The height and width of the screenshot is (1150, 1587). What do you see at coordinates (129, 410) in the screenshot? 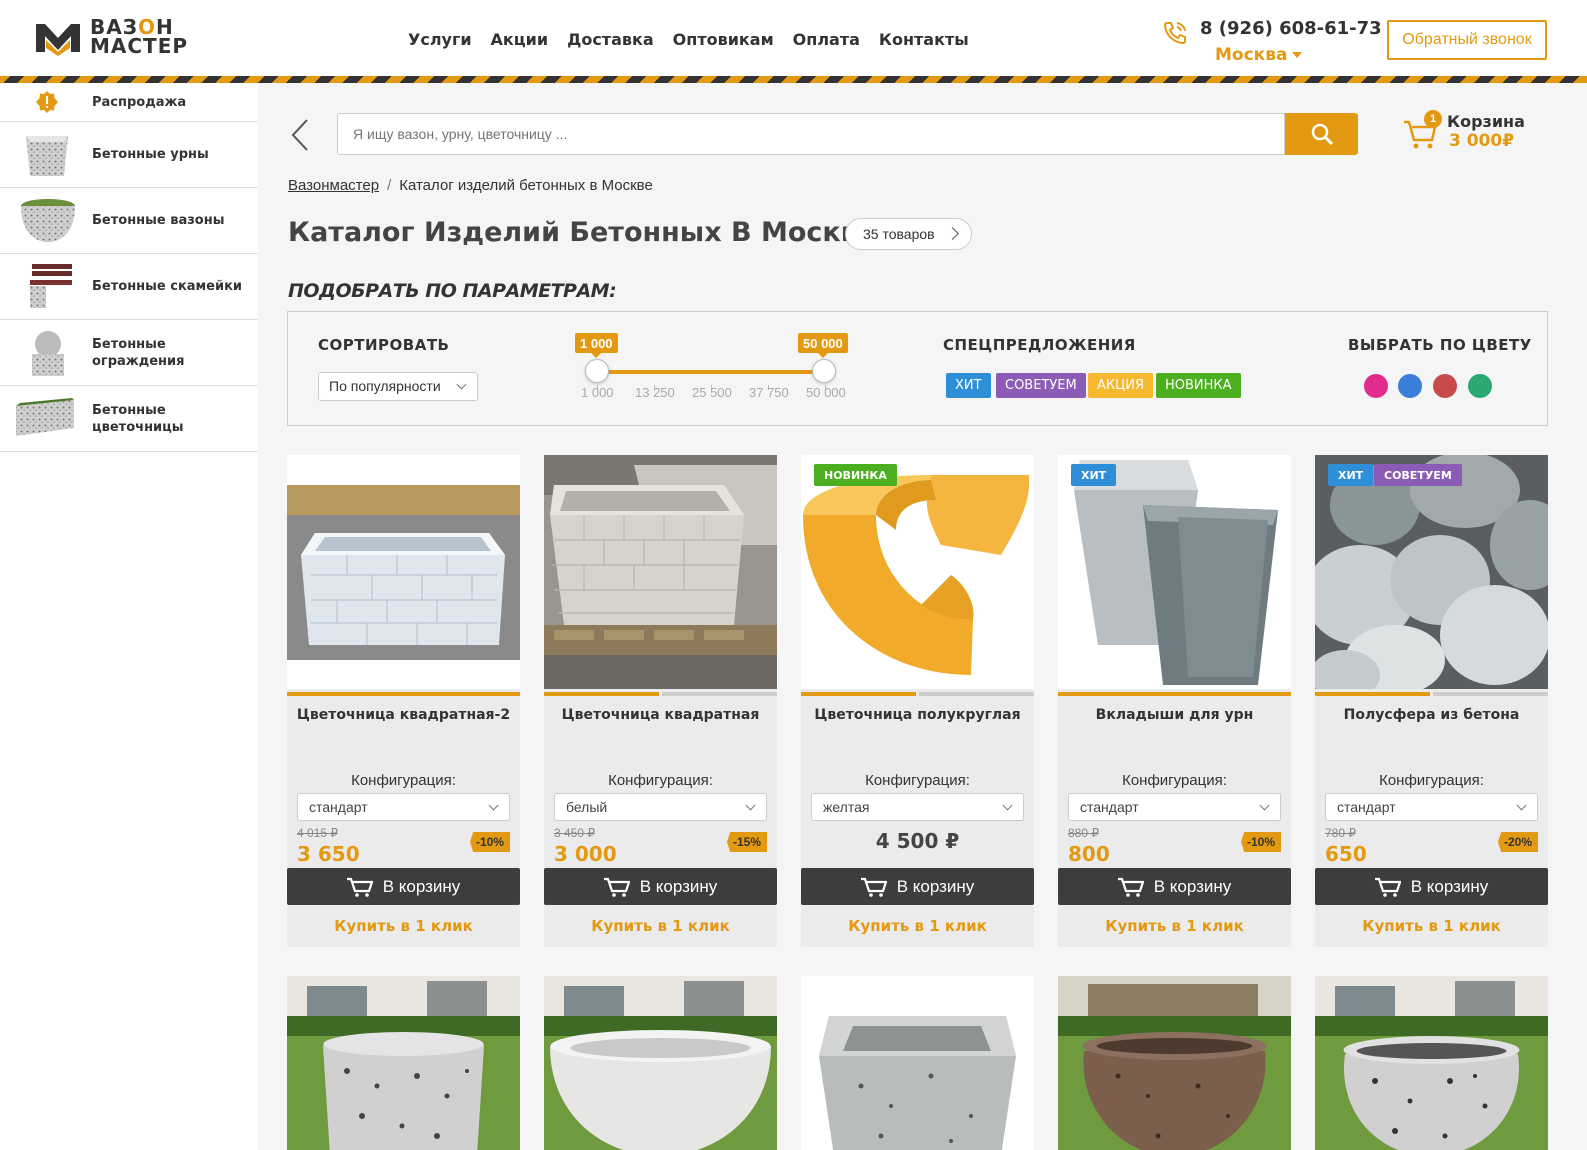
I see `sidebar-label-line1: Бетонные` at bounding box center [129, 410].